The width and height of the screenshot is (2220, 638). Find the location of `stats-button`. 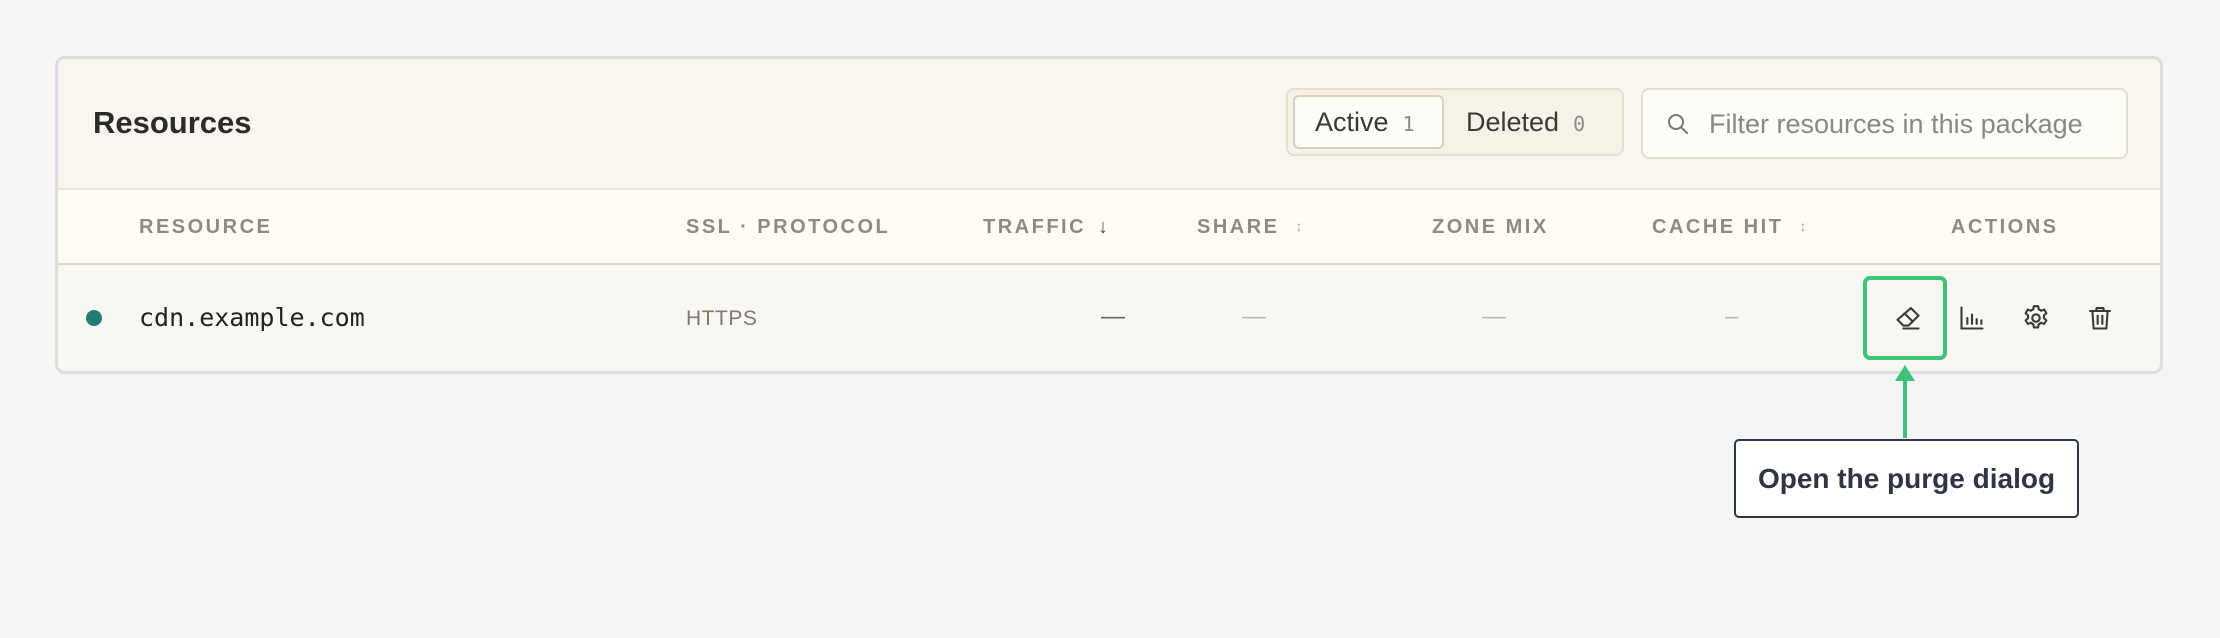

stats-button is located at coordinates (1972, 318).